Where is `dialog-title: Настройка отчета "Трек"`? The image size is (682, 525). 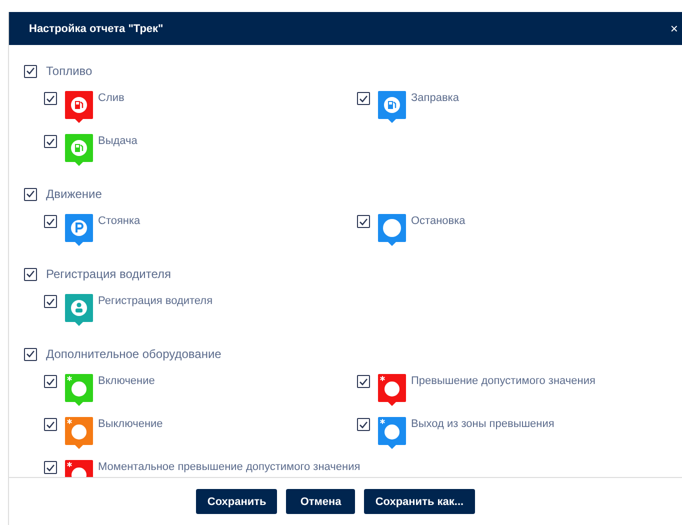
dialog-title: Настройка отчета "Трек" is located at coordinates (96, 28).